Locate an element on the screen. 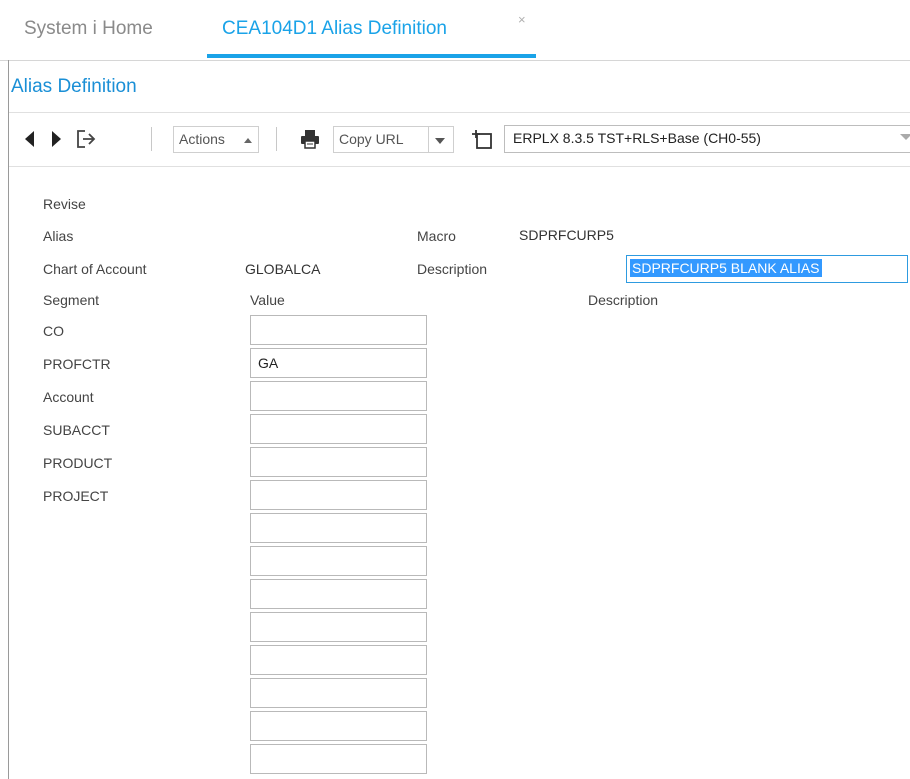 This screenshot has width=910, height=779. macro-label: Macro is located at coordinates (436, 236).